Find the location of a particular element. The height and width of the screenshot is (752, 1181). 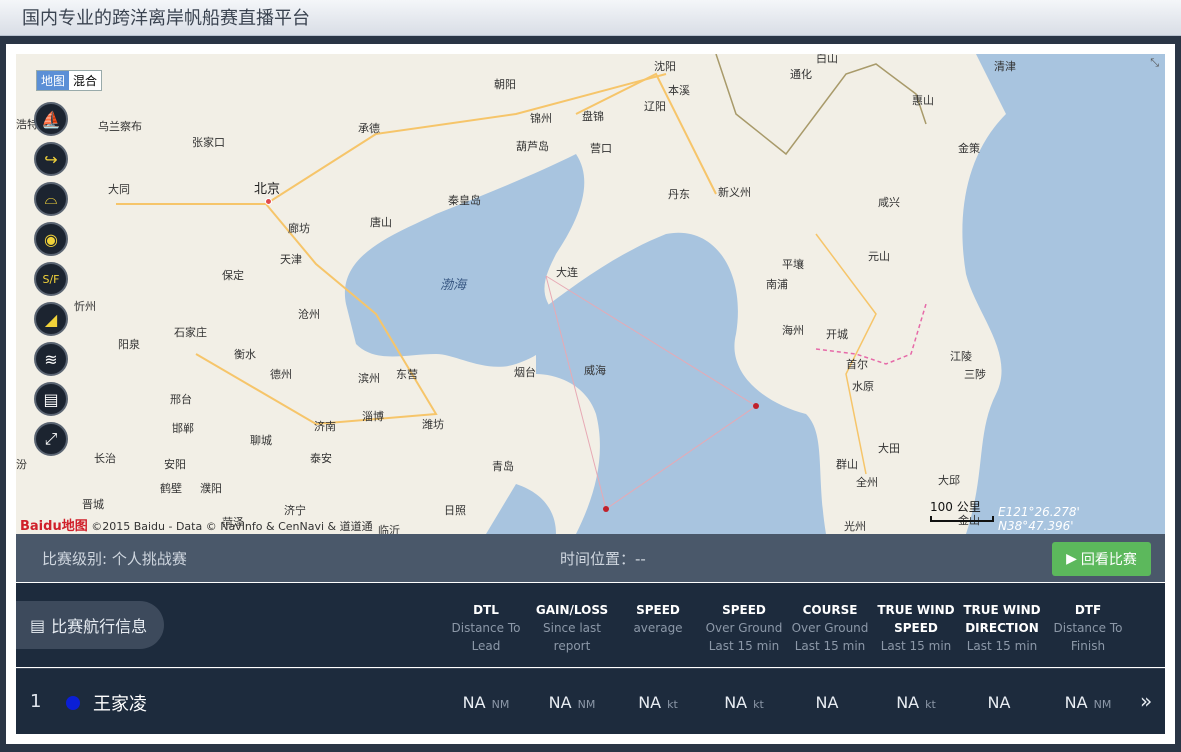

map-place-label: 安阳 is located at coordinates (175, 464).